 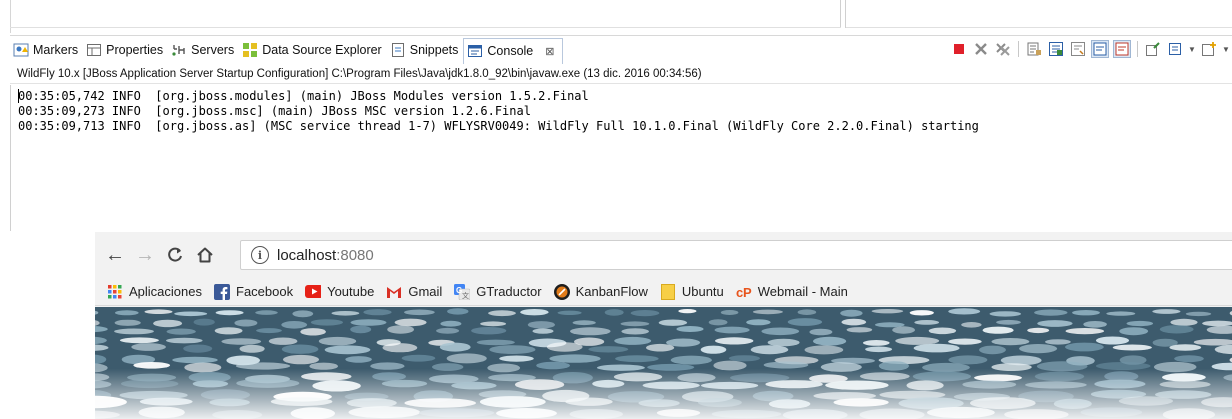 I want to click on back-button: ←, so click(x=115, y=255).